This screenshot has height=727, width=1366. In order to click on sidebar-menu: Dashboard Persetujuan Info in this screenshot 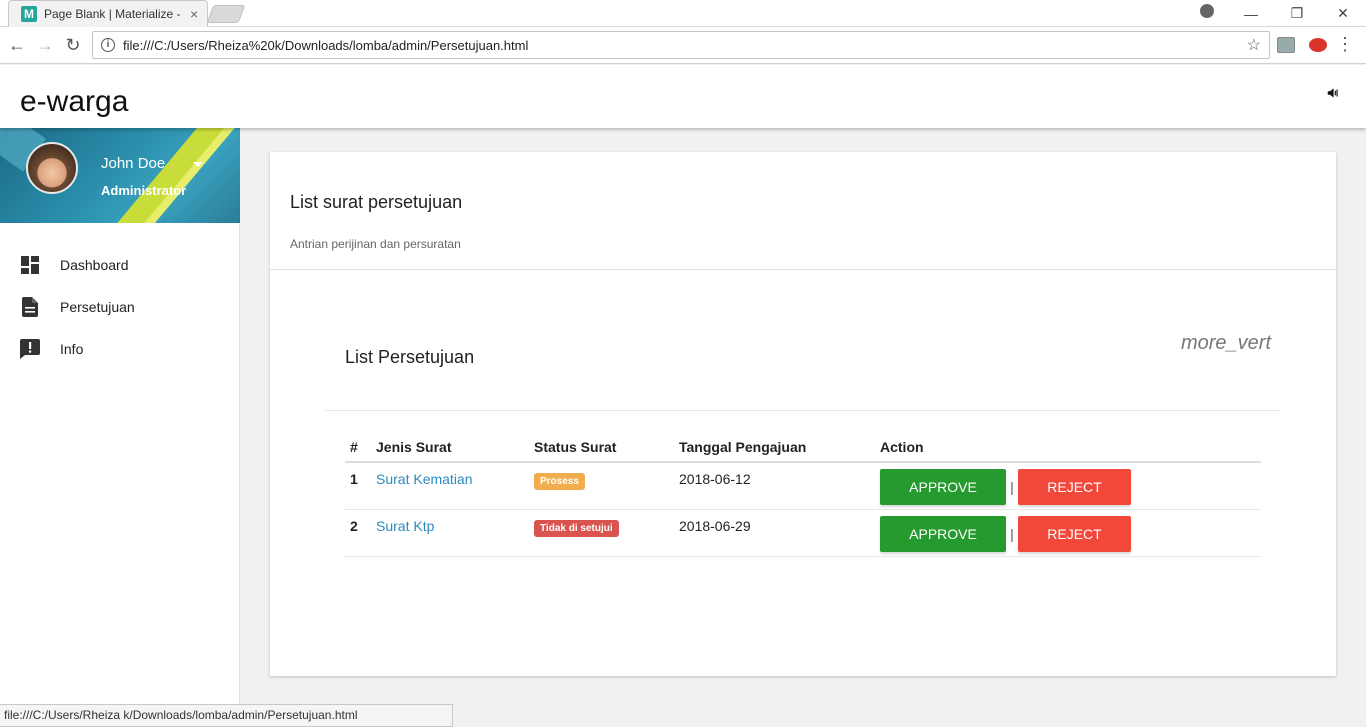, I will do `click(120, 307)`.